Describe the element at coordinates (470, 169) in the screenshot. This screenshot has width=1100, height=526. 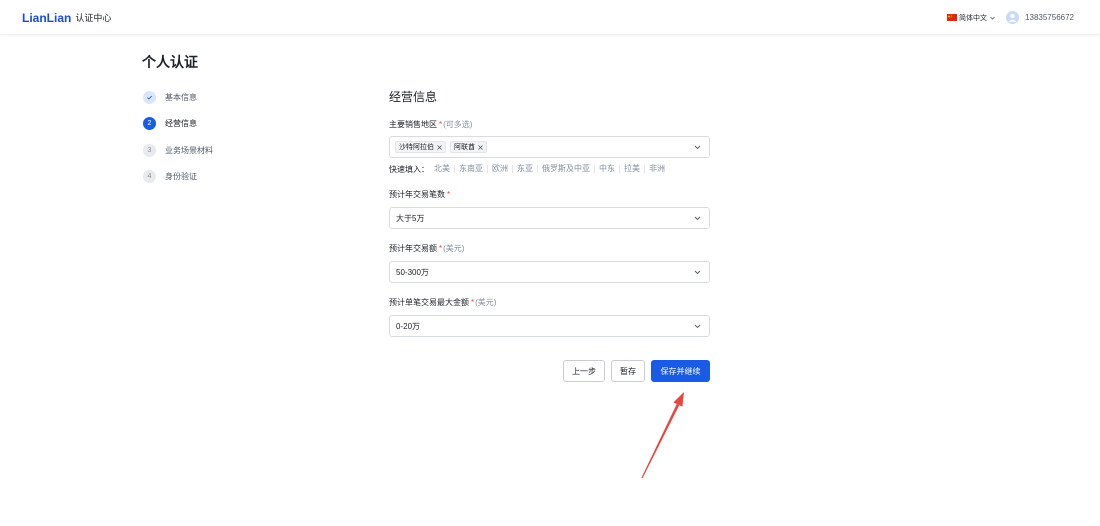
I see `quick-fill-southeast-asia: 东南亚` at that location.